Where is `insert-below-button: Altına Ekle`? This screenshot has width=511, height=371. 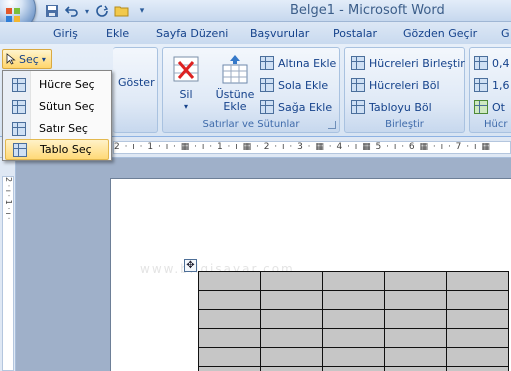 insert-below-button: Altına Ekle is located at coordinates (298, 63).